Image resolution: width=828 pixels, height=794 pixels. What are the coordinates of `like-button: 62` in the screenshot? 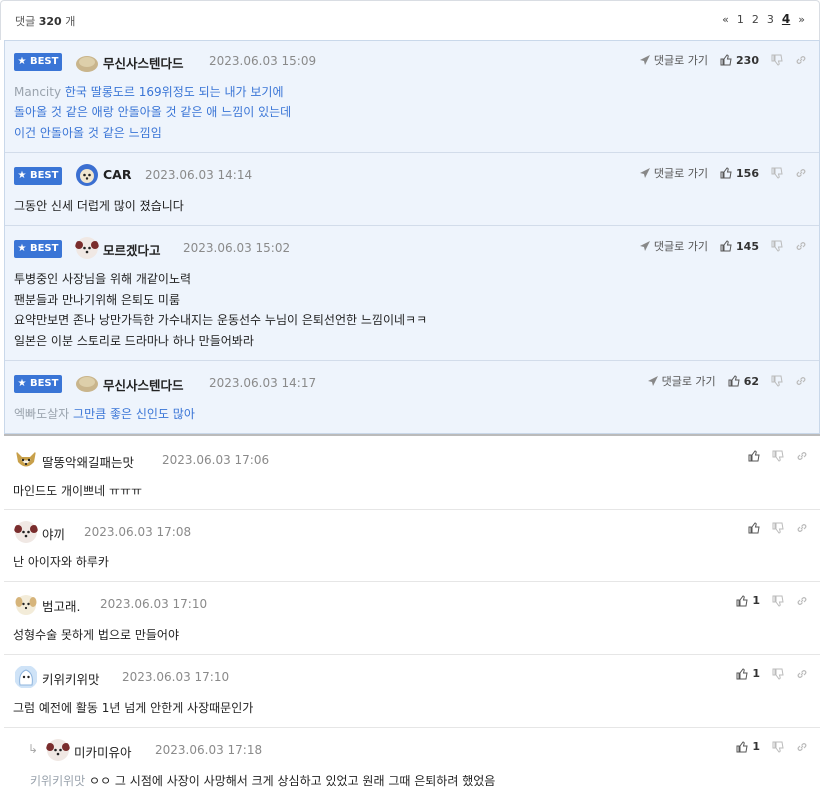 It's located at (743, 381).